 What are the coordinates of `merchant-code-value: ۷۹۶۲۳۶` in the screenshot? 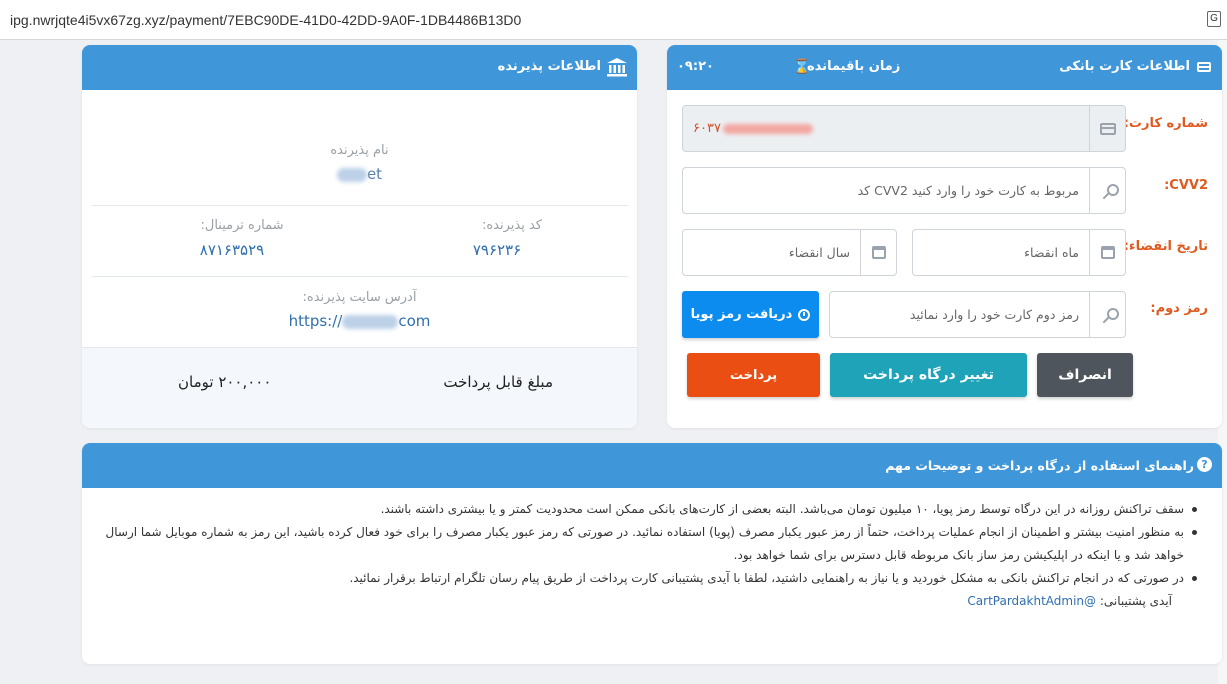 It's located at (497, 250).